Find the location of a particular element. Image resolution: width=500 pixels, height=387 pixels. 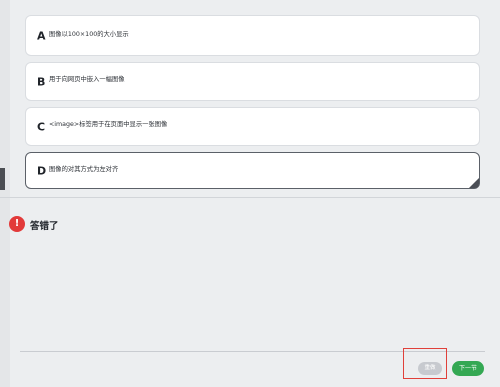

option-letter: B is located at coordinates (41, 81).